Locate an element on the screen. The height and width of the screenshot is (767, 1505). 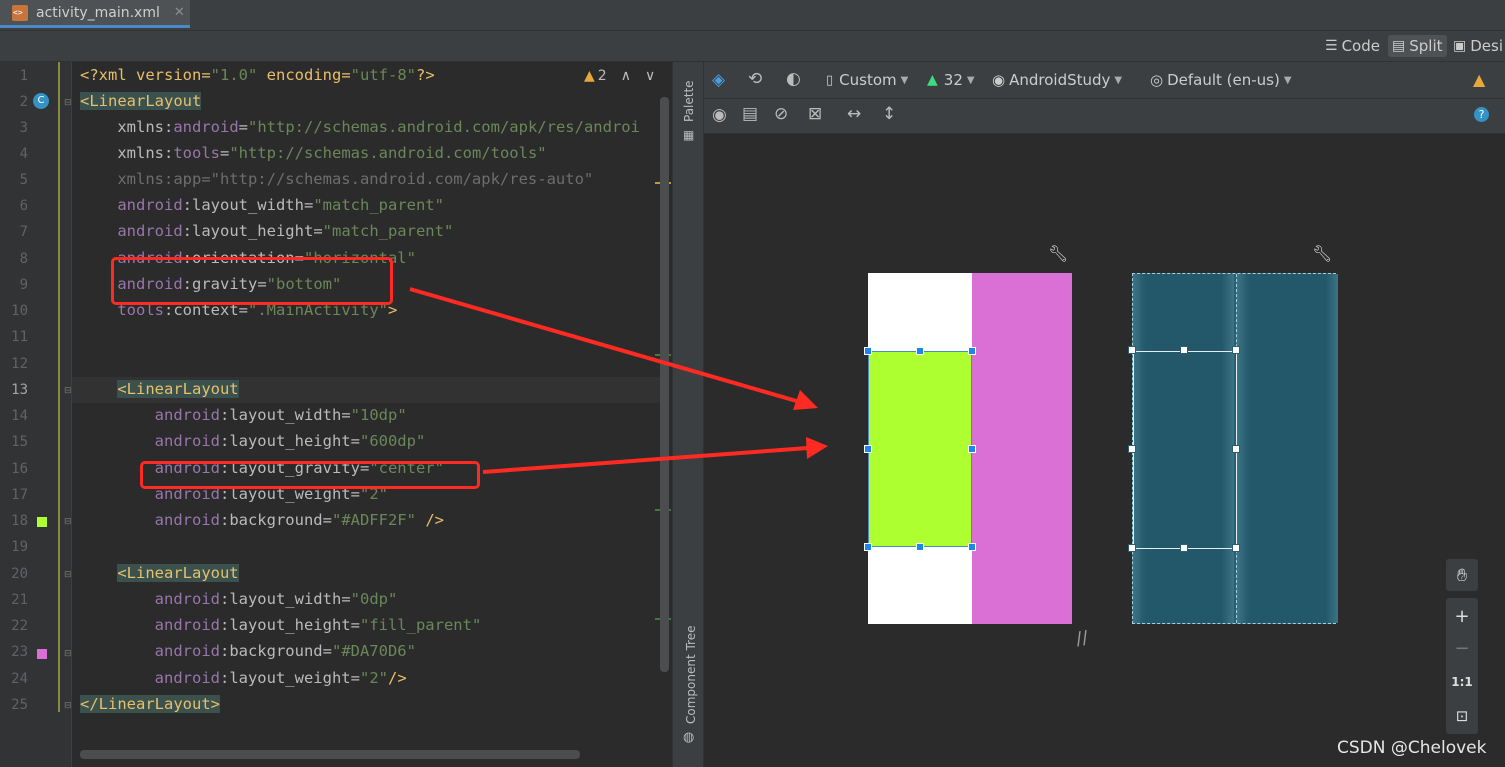
green-layout-selected is located at coordinates (920, 449).